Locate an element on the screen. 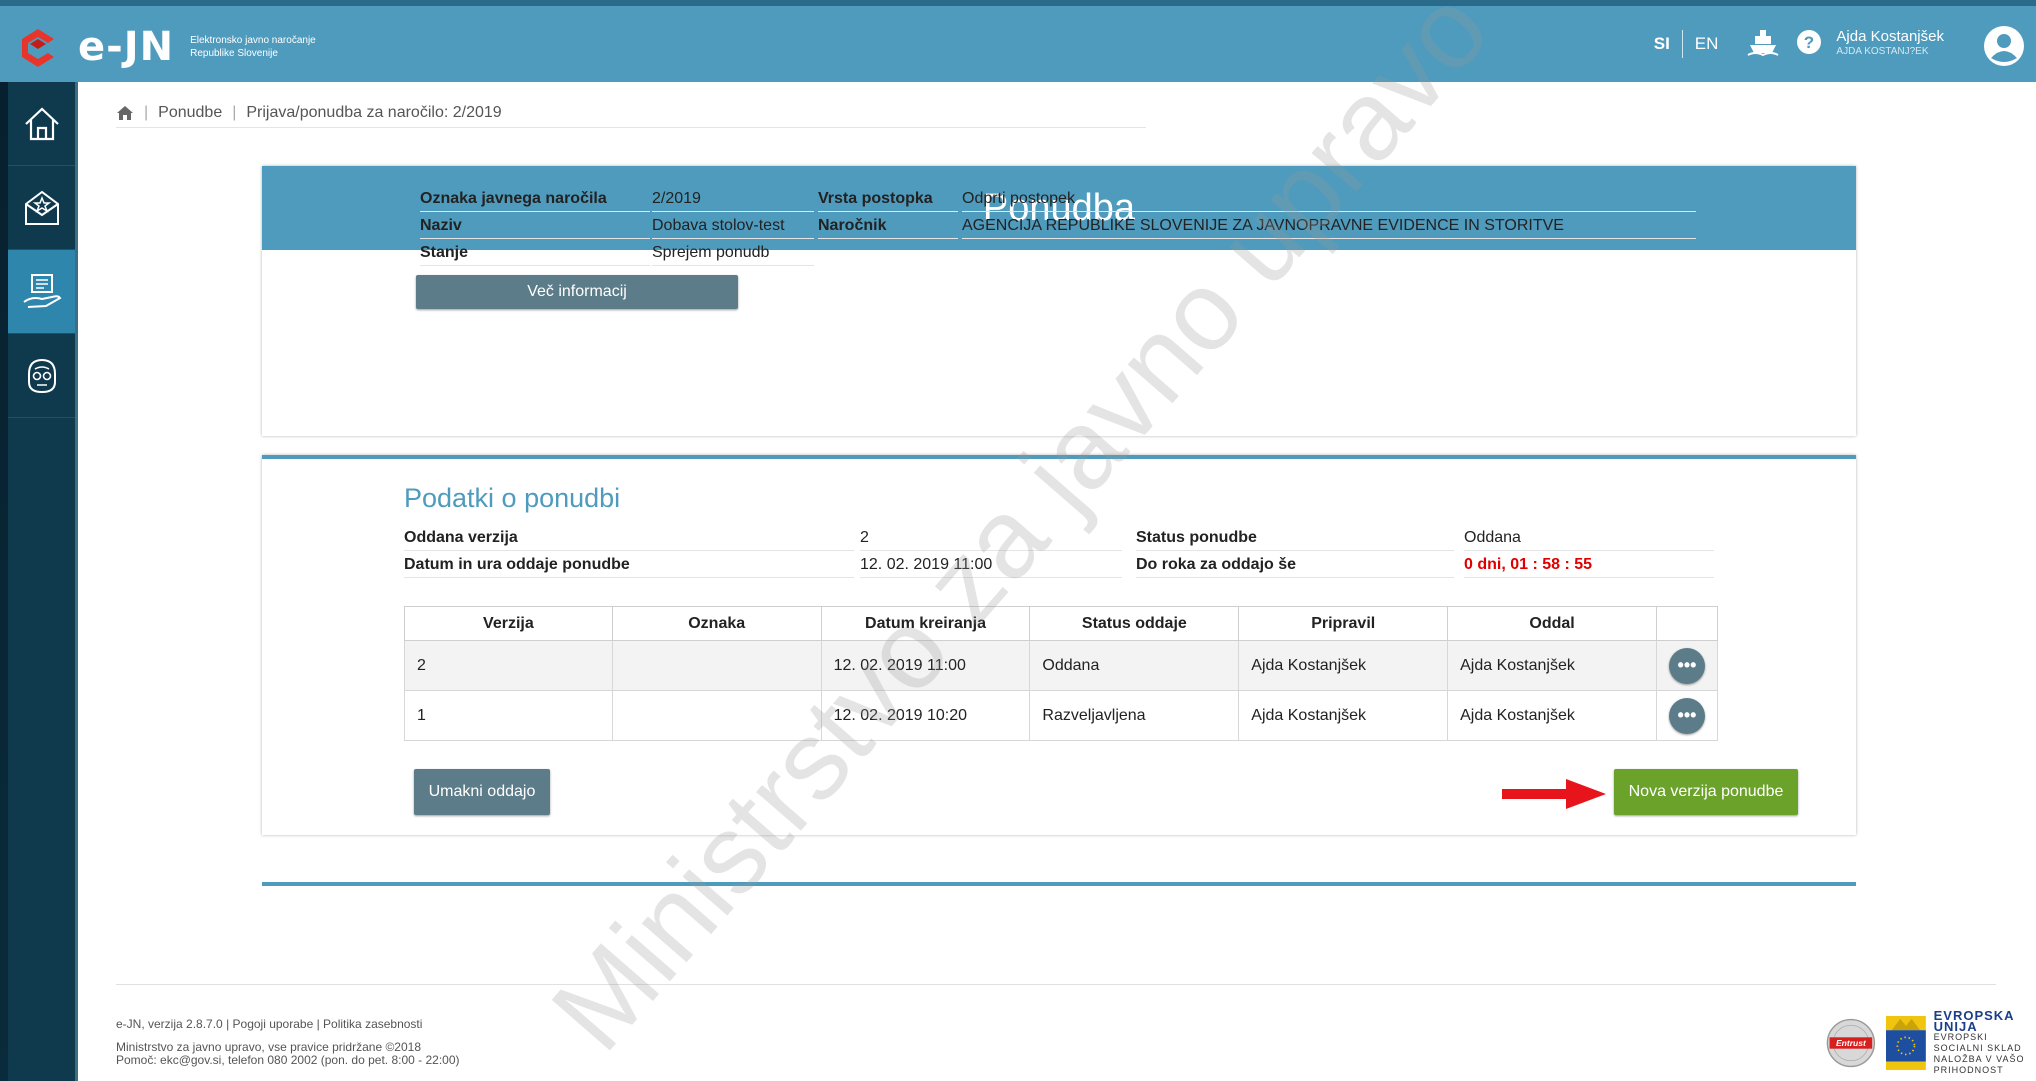 The image size is (2036, 1081). cell-verzija: 1 is located at coordinates (508, 715).